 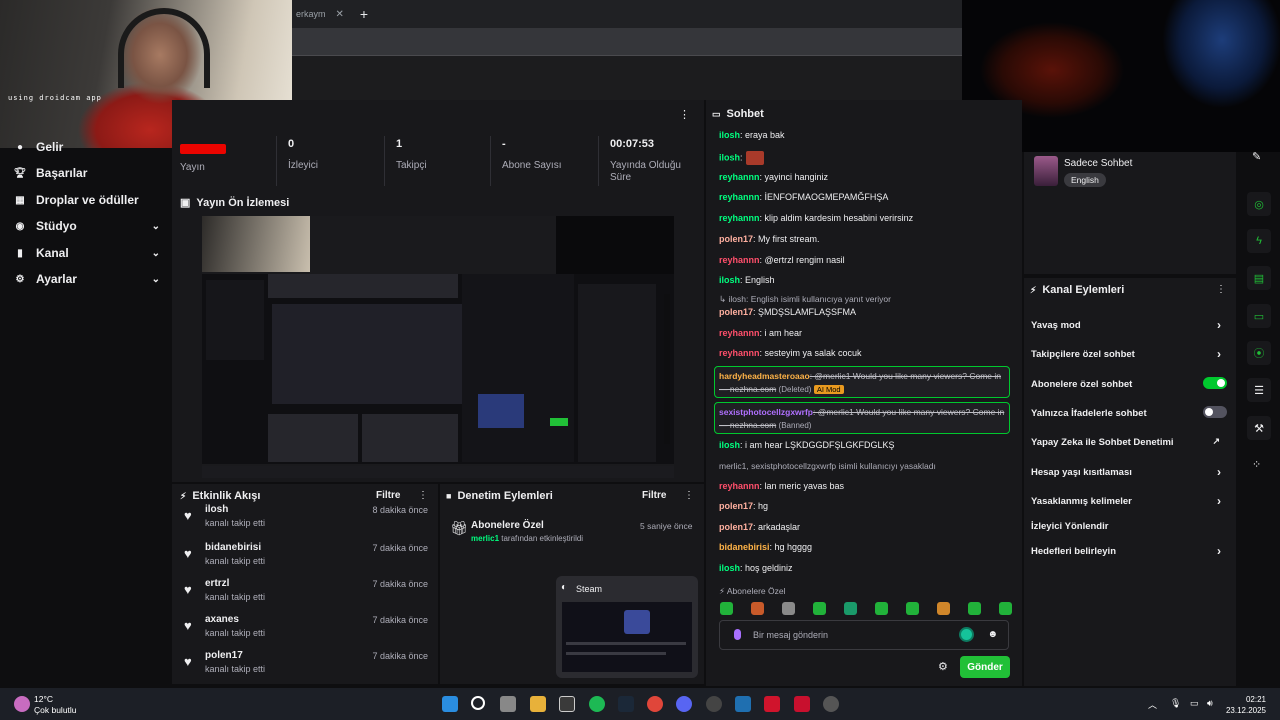 What do you see at coordinates (737, 634) in the screenshot?
I see `mic-icon` at bounding box center [737, 634].